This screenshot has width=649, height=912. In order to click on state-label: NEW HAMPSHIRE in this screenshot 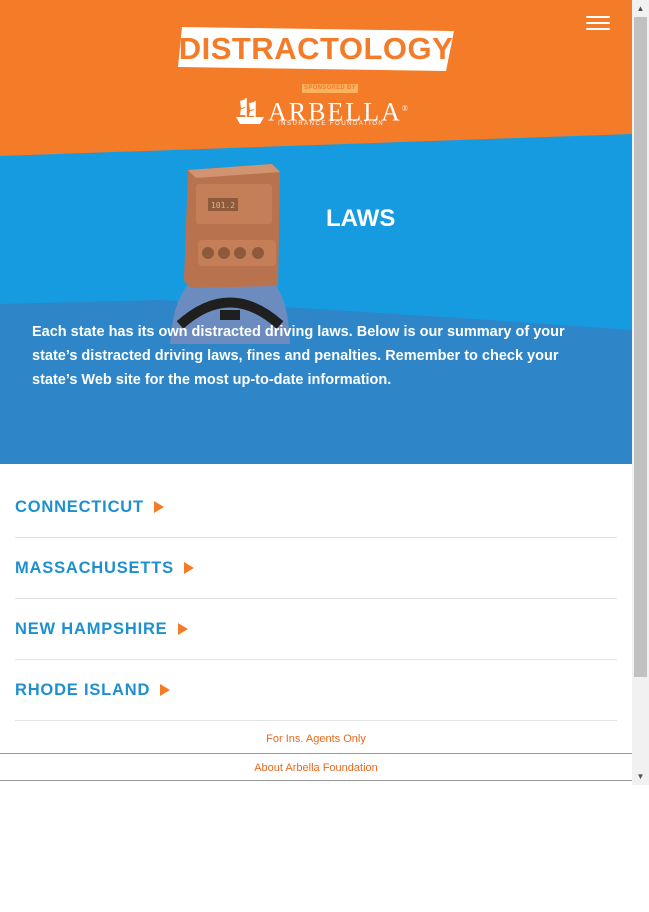, I will do `click(91, 628)`.